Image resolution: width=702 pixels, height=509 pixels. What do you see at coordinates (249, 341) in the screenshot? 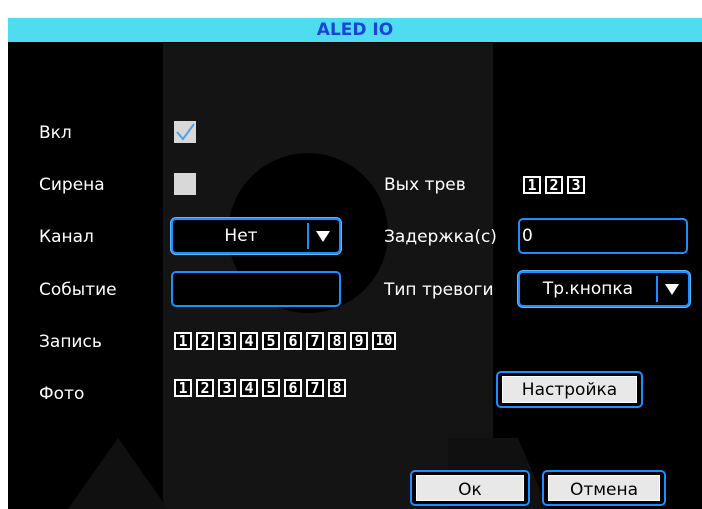
I see `record-channel-4: 4` at bounding box center [249, 341].